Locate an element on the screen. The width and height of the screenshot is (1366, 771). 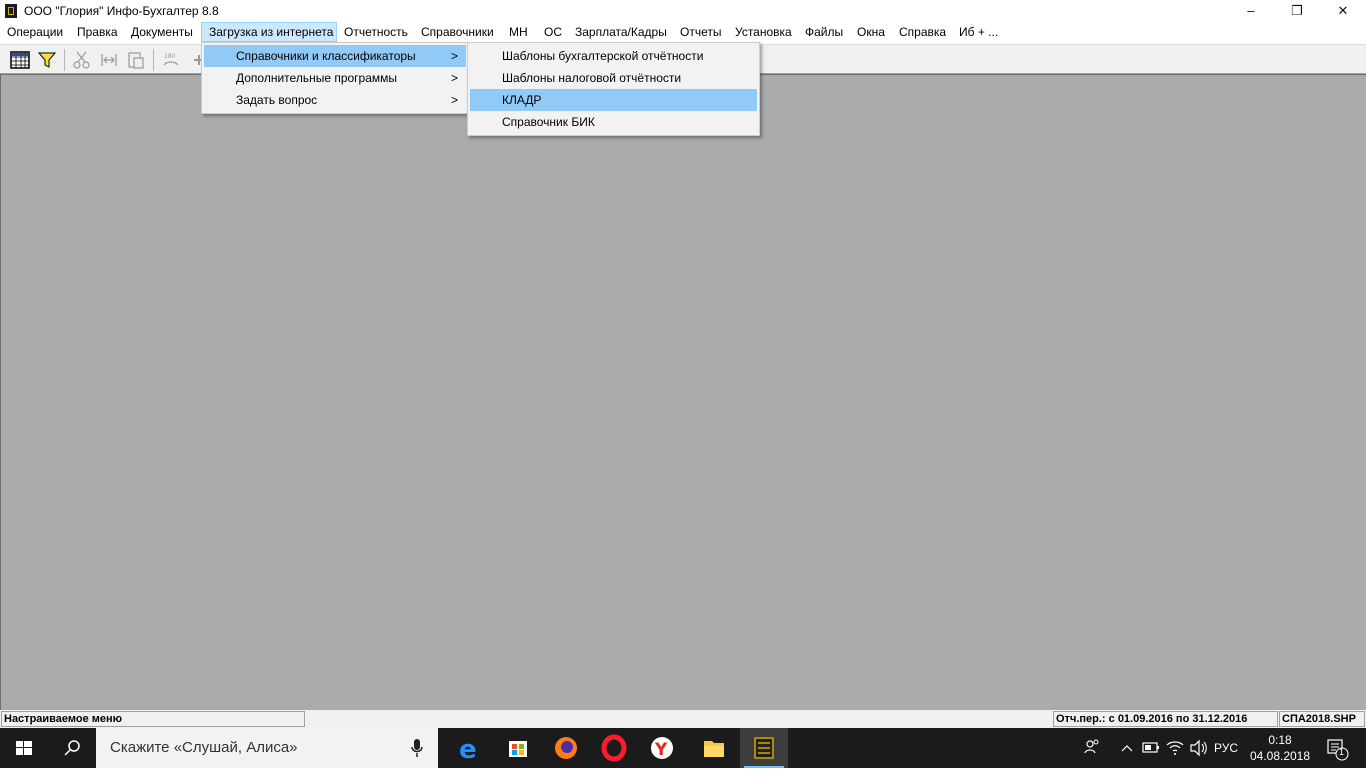
minimize-button: – is located at coordinates (1251, 11).